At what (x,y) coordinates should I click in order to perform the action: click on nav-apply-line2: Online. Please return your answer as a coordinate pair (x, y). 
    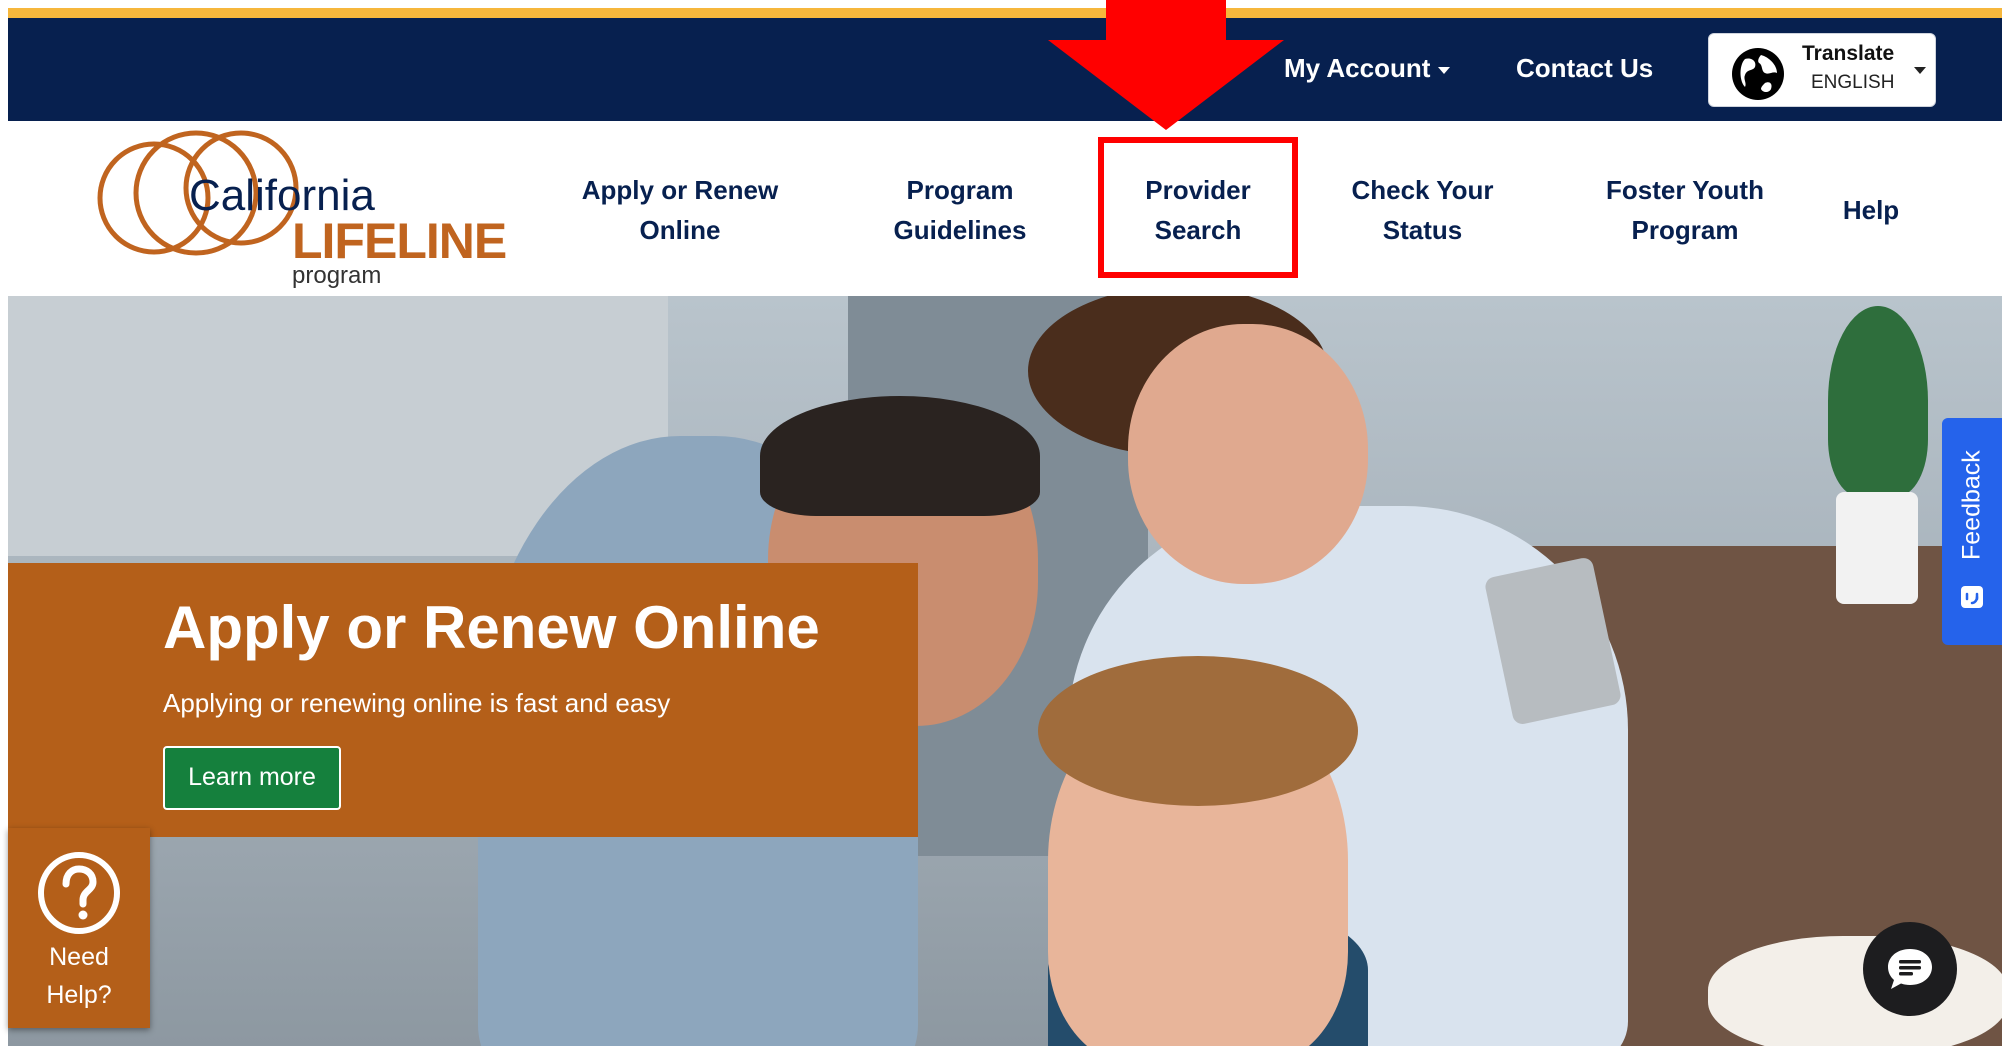
    Looking at the image, I should click on (680, 230).